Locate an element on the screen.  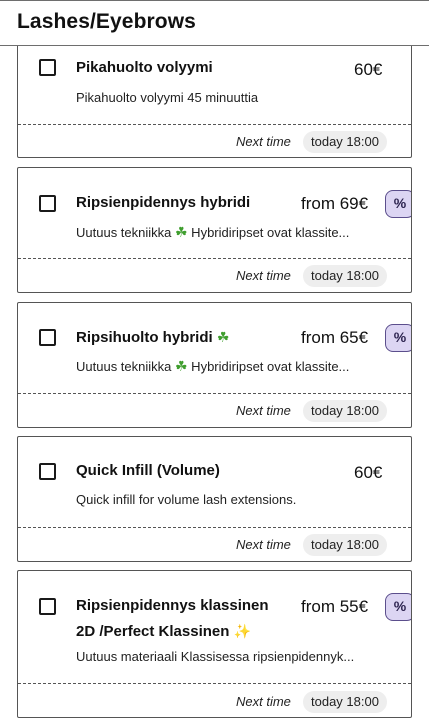
service-price: from 69€ is located at coordinates (335, 203).